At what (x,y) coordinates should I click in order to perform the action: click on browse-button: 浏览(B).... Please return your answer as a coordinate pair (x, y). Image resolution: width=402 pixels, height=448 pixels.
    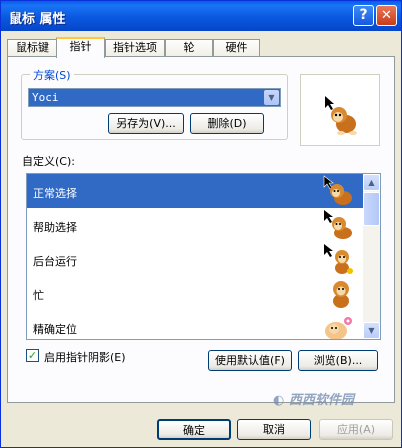
    Looking at the image, I should click on (338, 360).